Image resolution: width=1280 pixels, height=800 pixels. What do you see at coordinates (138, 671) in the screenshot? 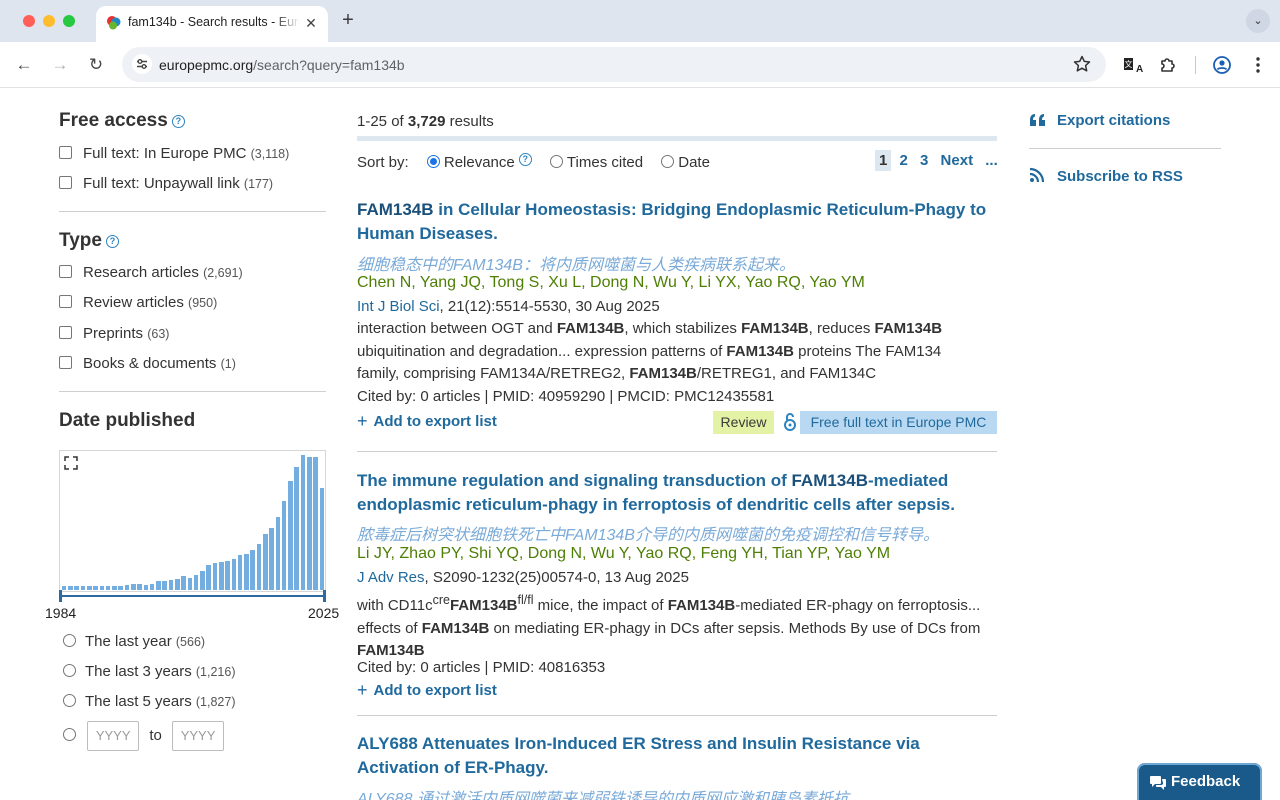
I see `filter-label: The last 3 years` at bounding box center [138, 671].